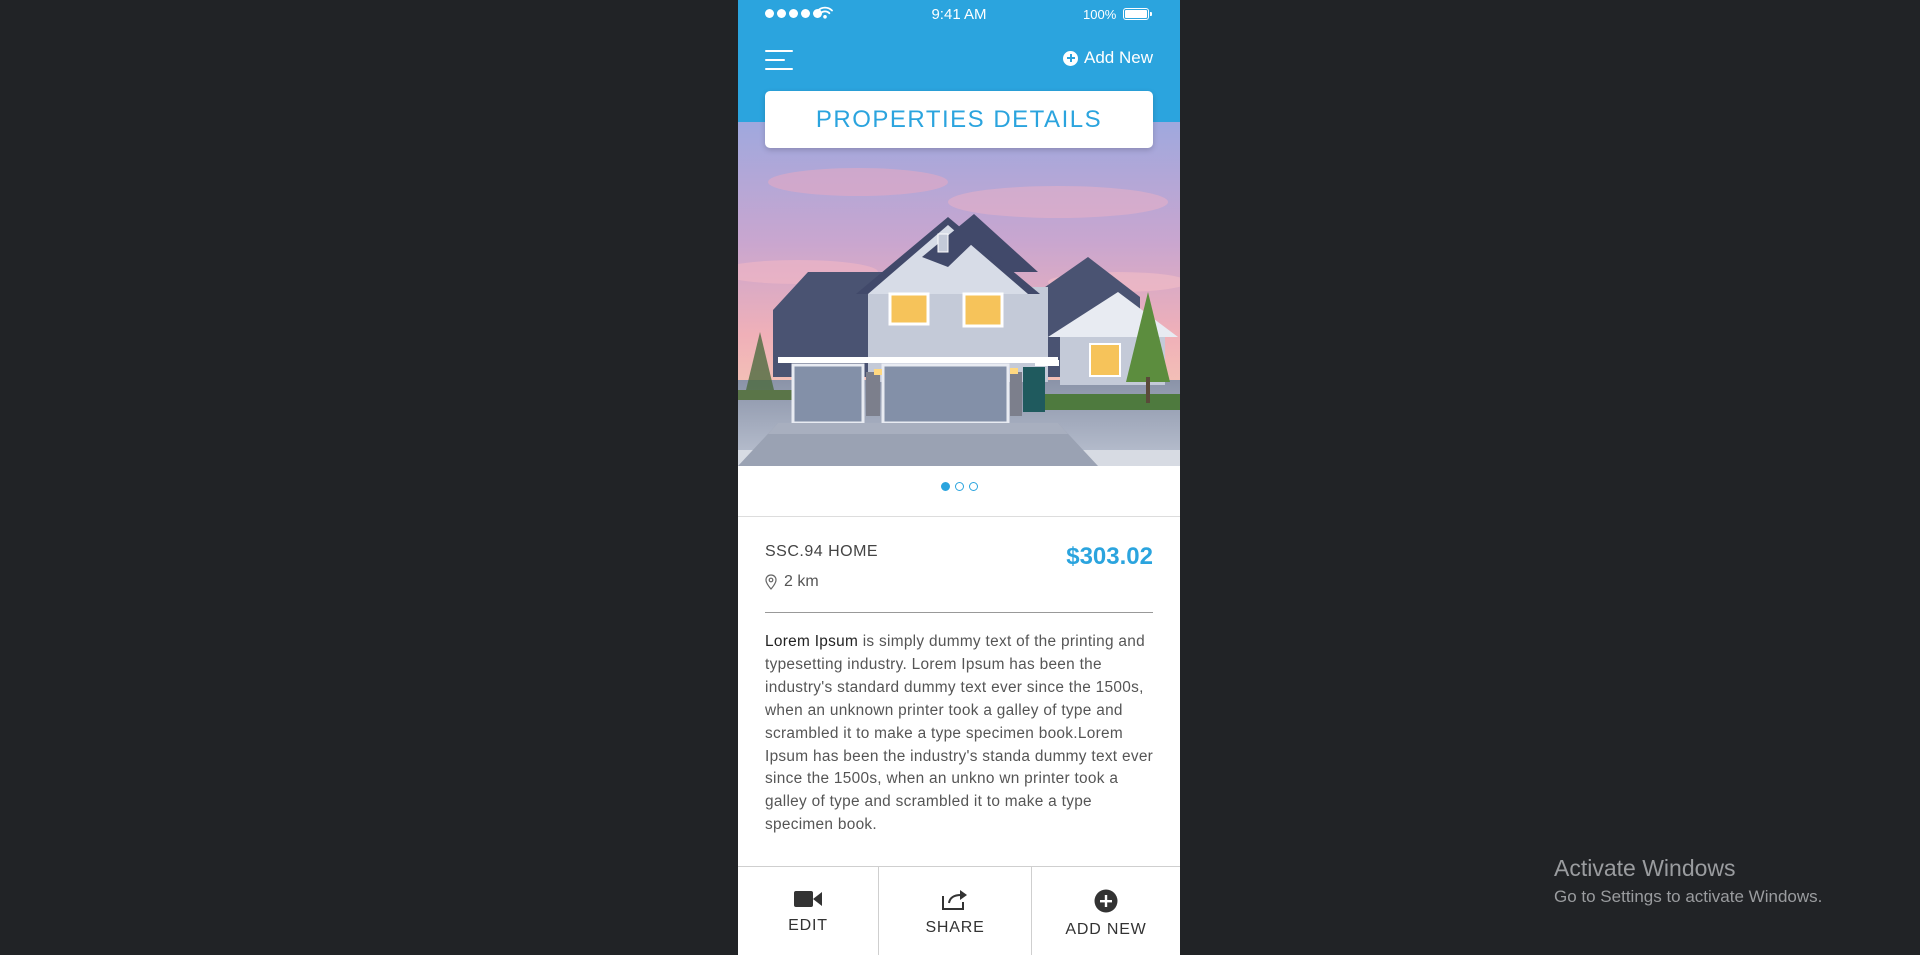 Image resolution: width=1920 pixels, height=955 pixels. Describe the element at coordinates (954, 911) in the screenshot. I see `share-button: SHARE` at that location.